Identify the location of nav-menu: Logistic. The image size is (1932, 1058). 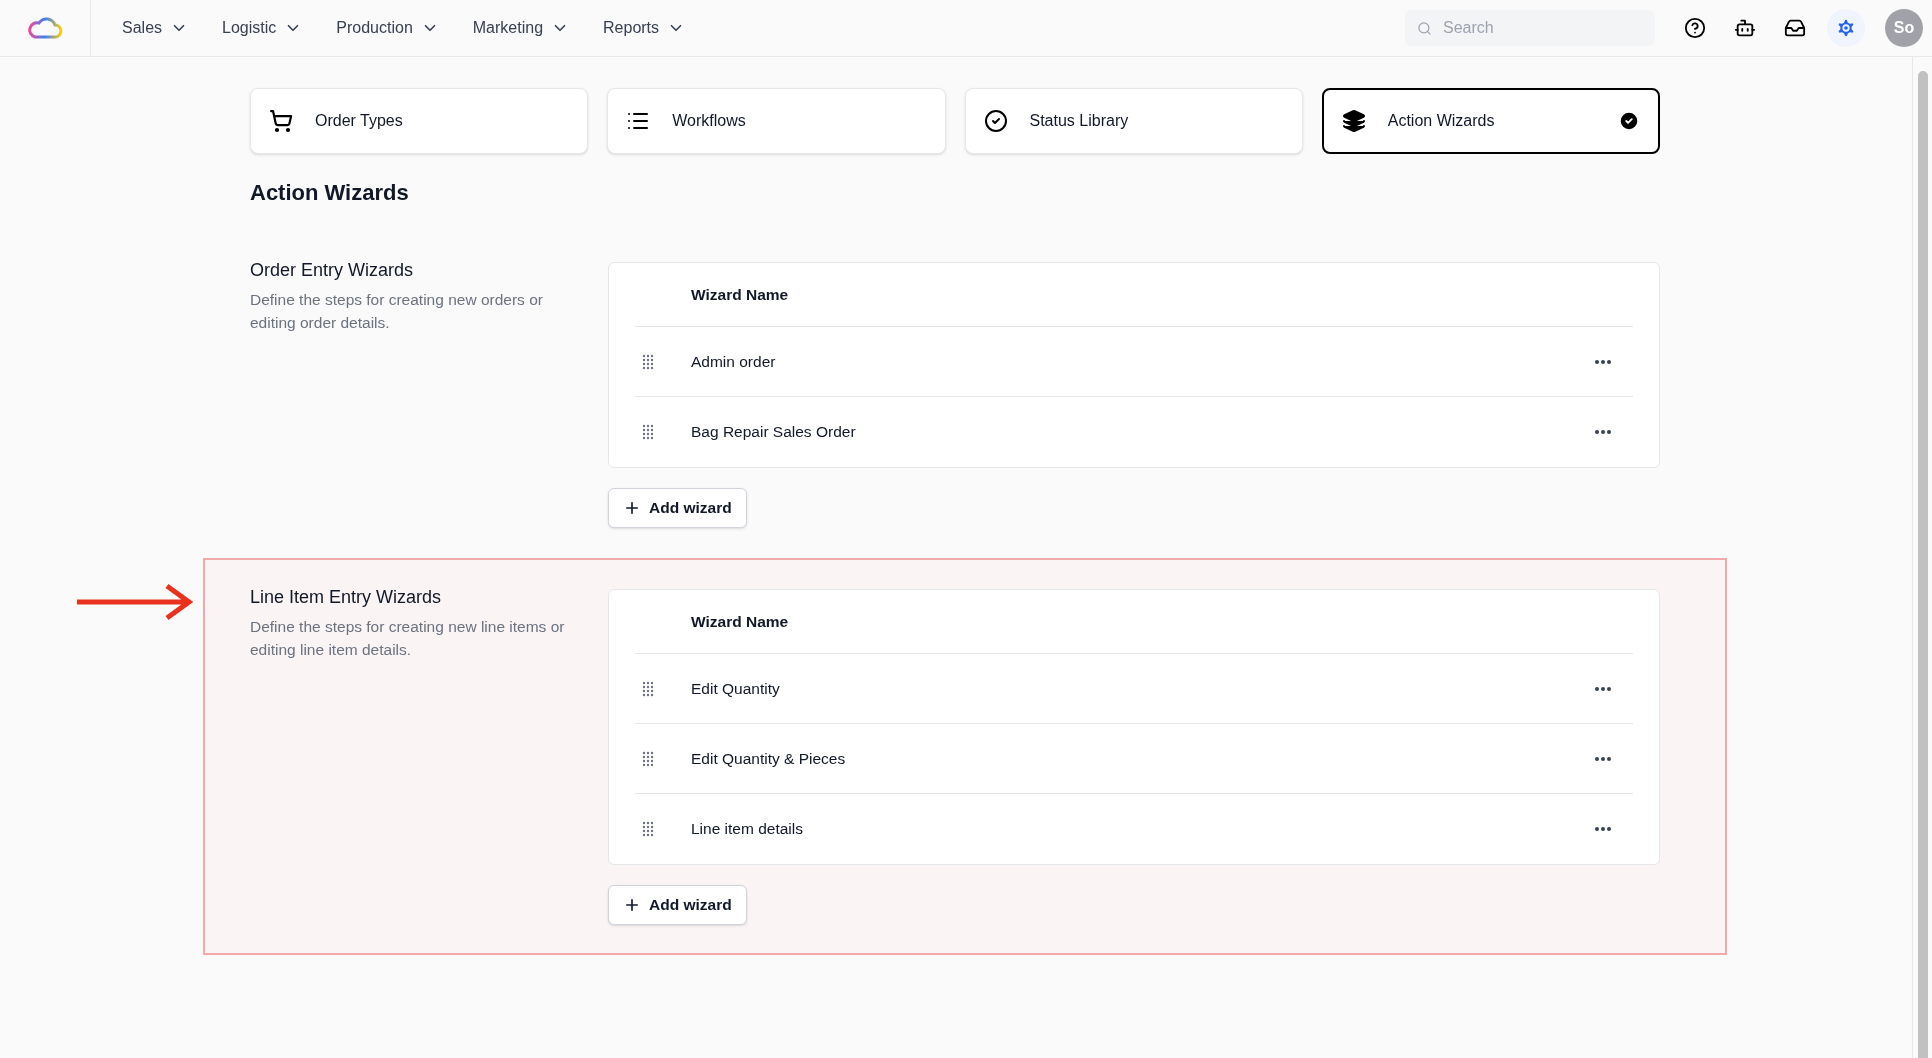
(262, 28).